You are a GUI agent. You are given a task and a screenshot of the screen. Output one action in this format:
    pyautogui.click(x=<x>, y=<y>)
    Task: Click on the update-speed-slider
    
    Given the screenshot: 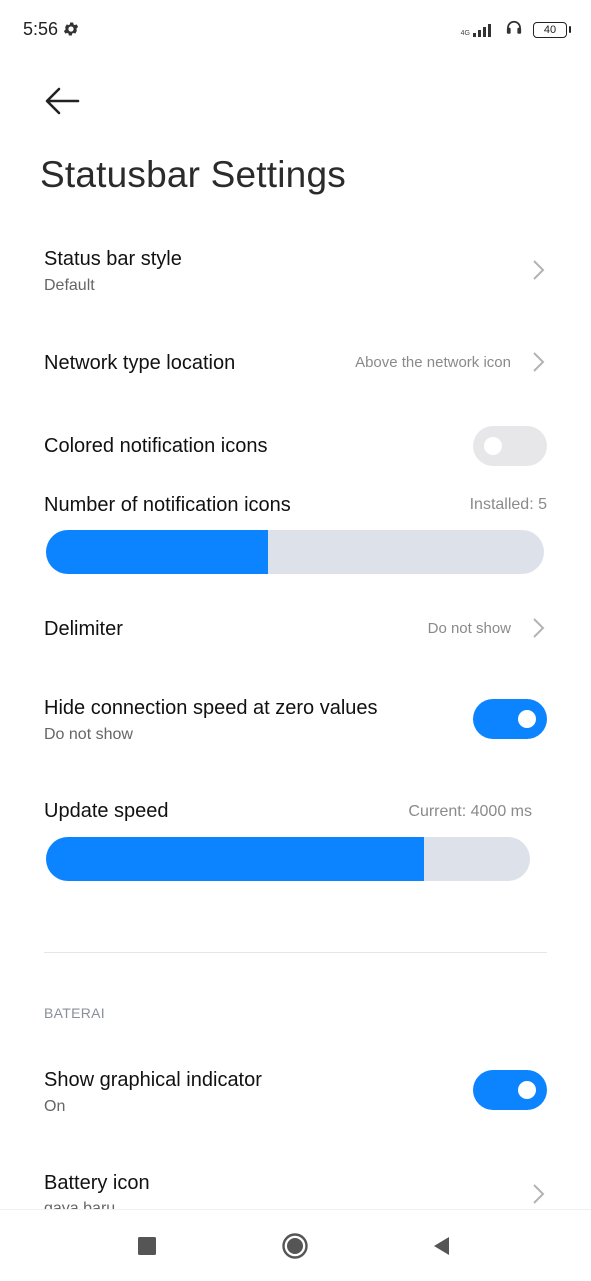 What is the action you would take?
    pyautogui.click(x=288, y=859)
    